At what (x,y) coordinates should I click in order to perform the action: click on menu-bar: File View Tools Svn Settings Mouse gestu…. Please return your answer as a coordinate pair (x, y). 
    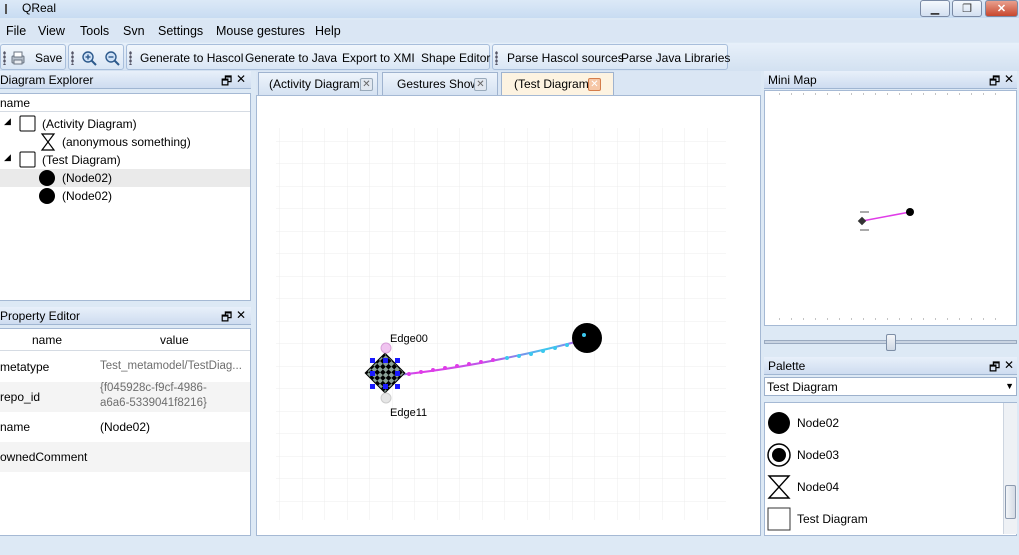
    Looking at the image, I should click on (509, 31).